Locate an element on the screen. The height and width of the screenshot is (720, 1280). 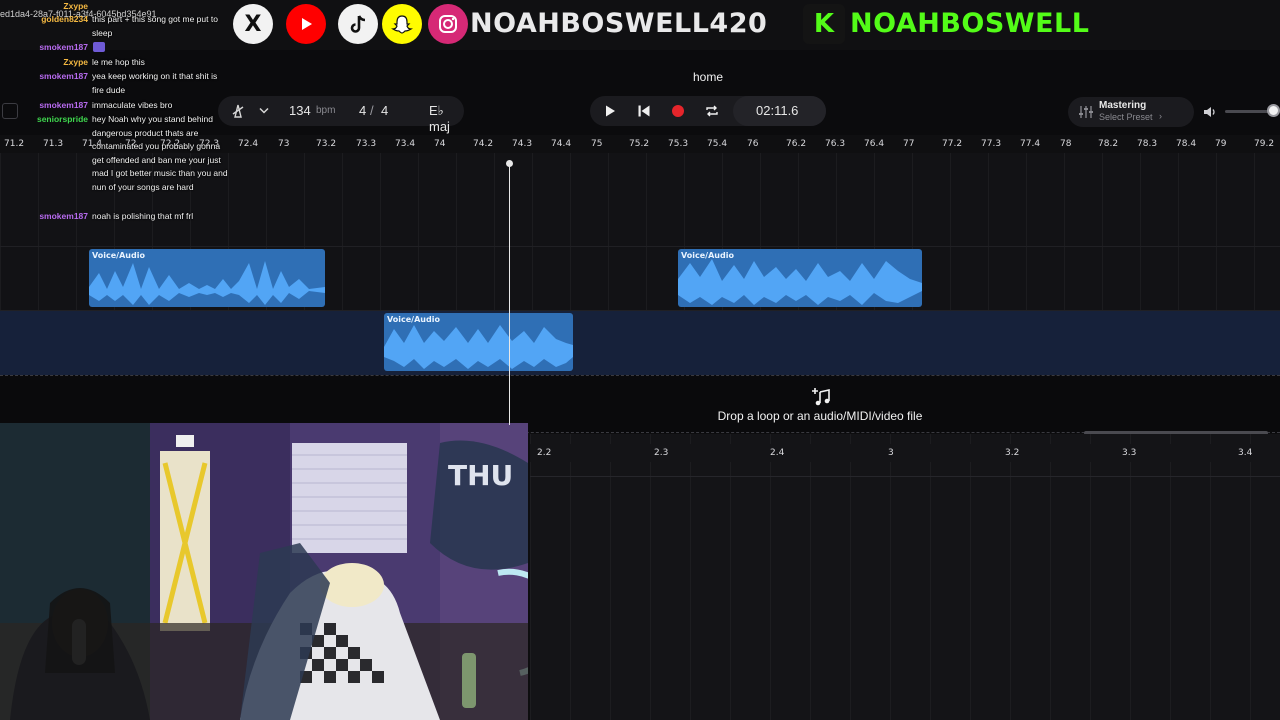
ruler-tick: 78.2 is located at coordinates (1108, 144).